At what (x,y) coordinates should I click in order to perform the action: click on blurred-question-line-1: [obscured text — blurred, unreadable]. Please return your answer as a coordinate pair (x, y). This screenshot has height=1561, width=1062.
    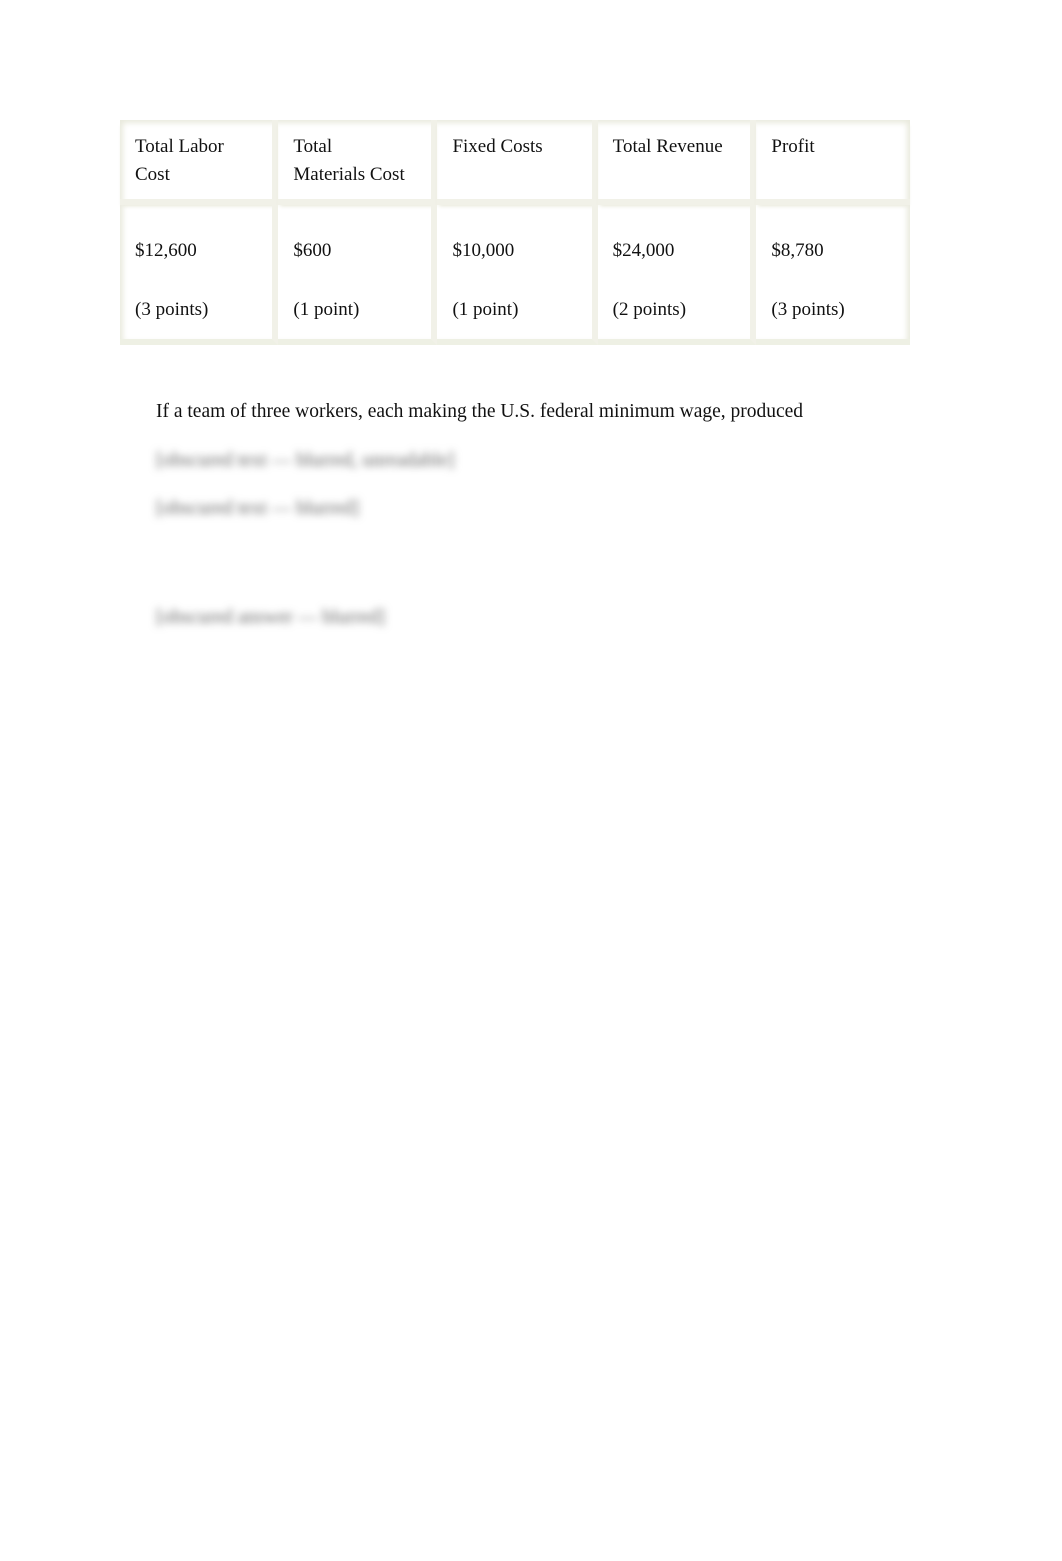
    Looking at the image, I should click on (305, 460).